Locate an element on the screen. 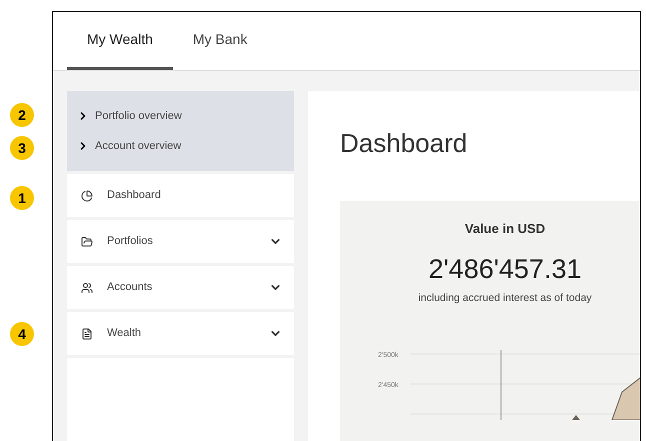  card-heading: Value in USD is located at coordinates (505, 229).